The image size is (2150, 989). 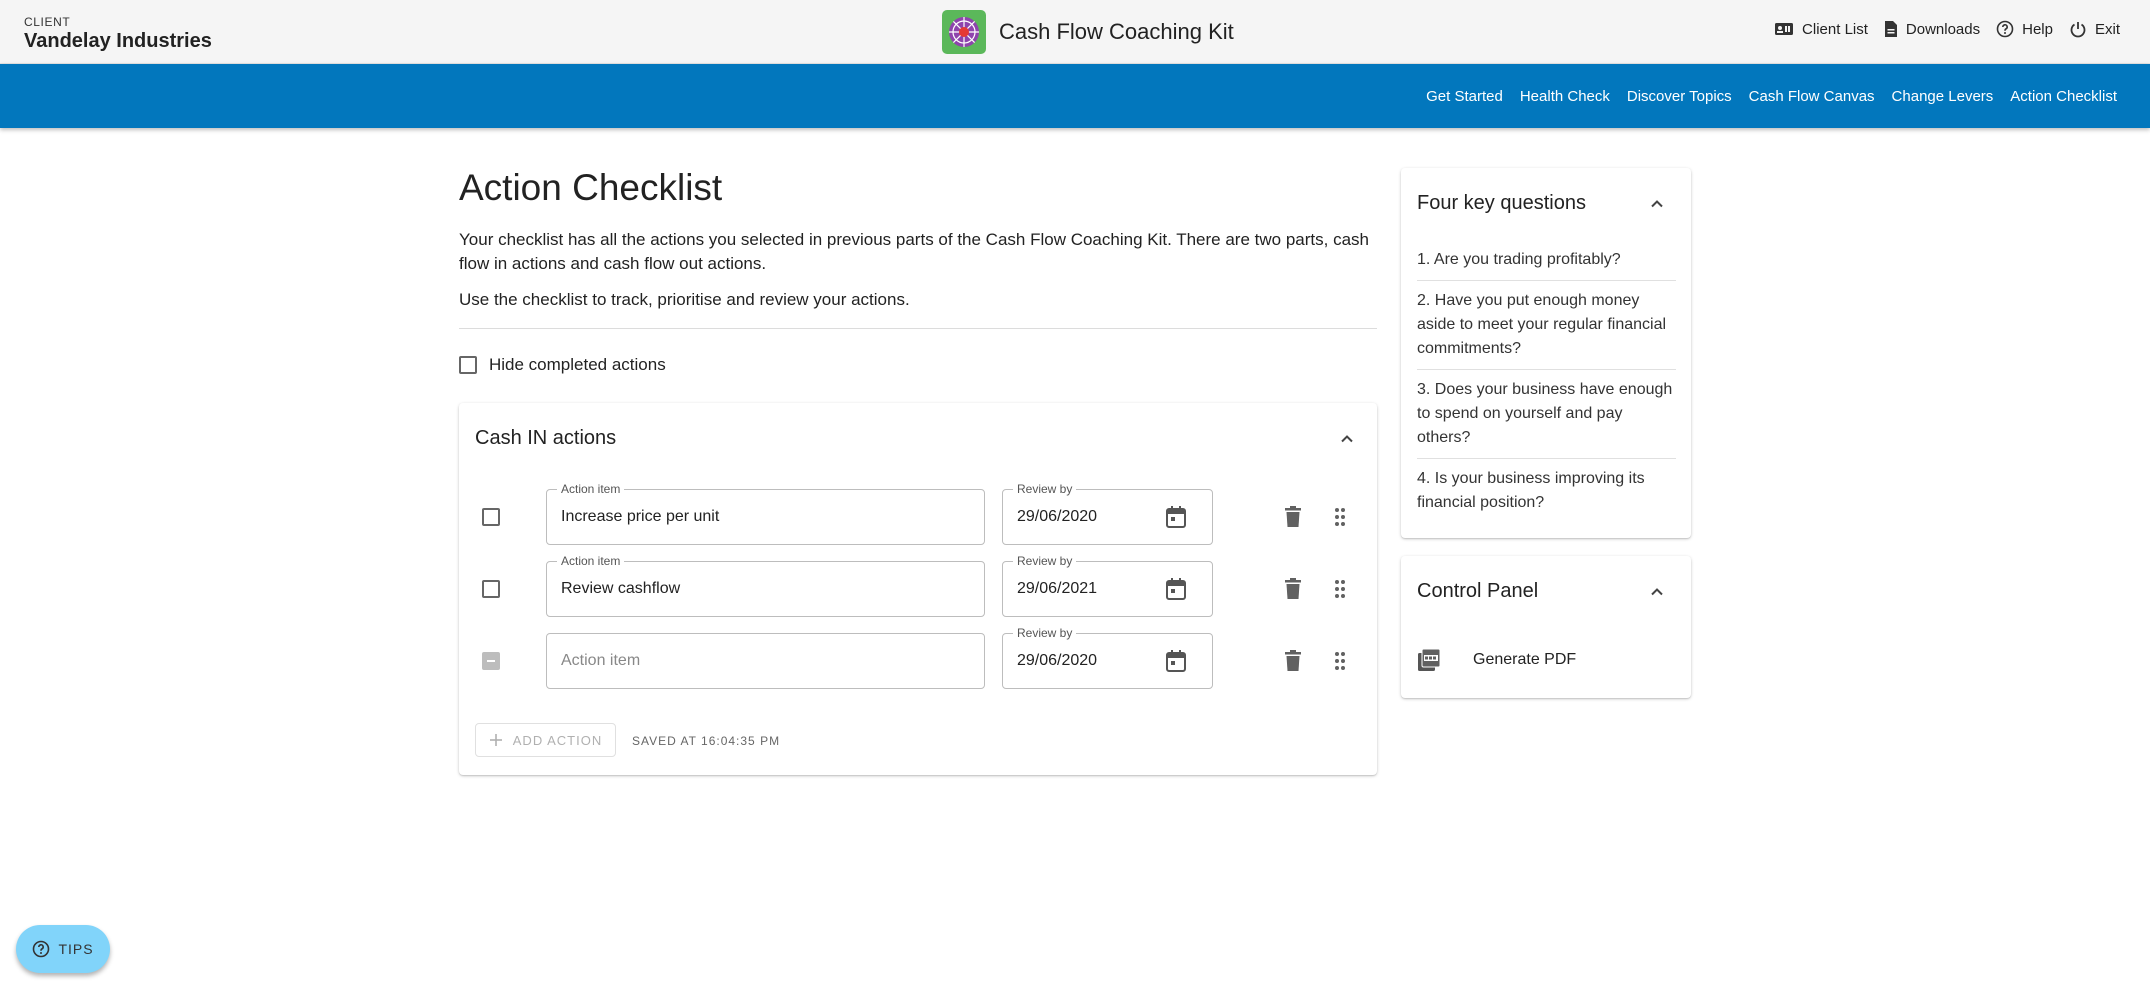 I want to click on nav-action-checklist: Action Checklist, so click(x=2063, y=96).